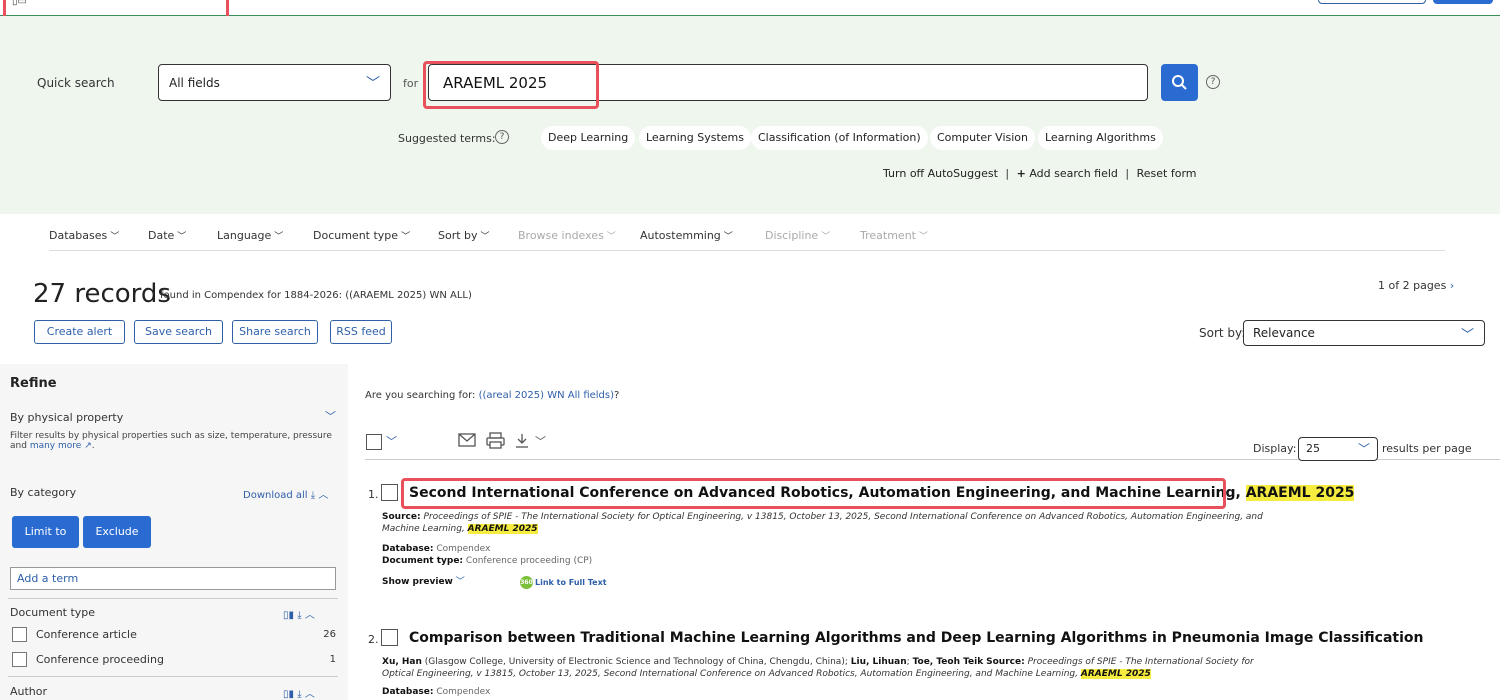  I want to click on suggested-terms-label: Suggested terms:, so click(447, 138).